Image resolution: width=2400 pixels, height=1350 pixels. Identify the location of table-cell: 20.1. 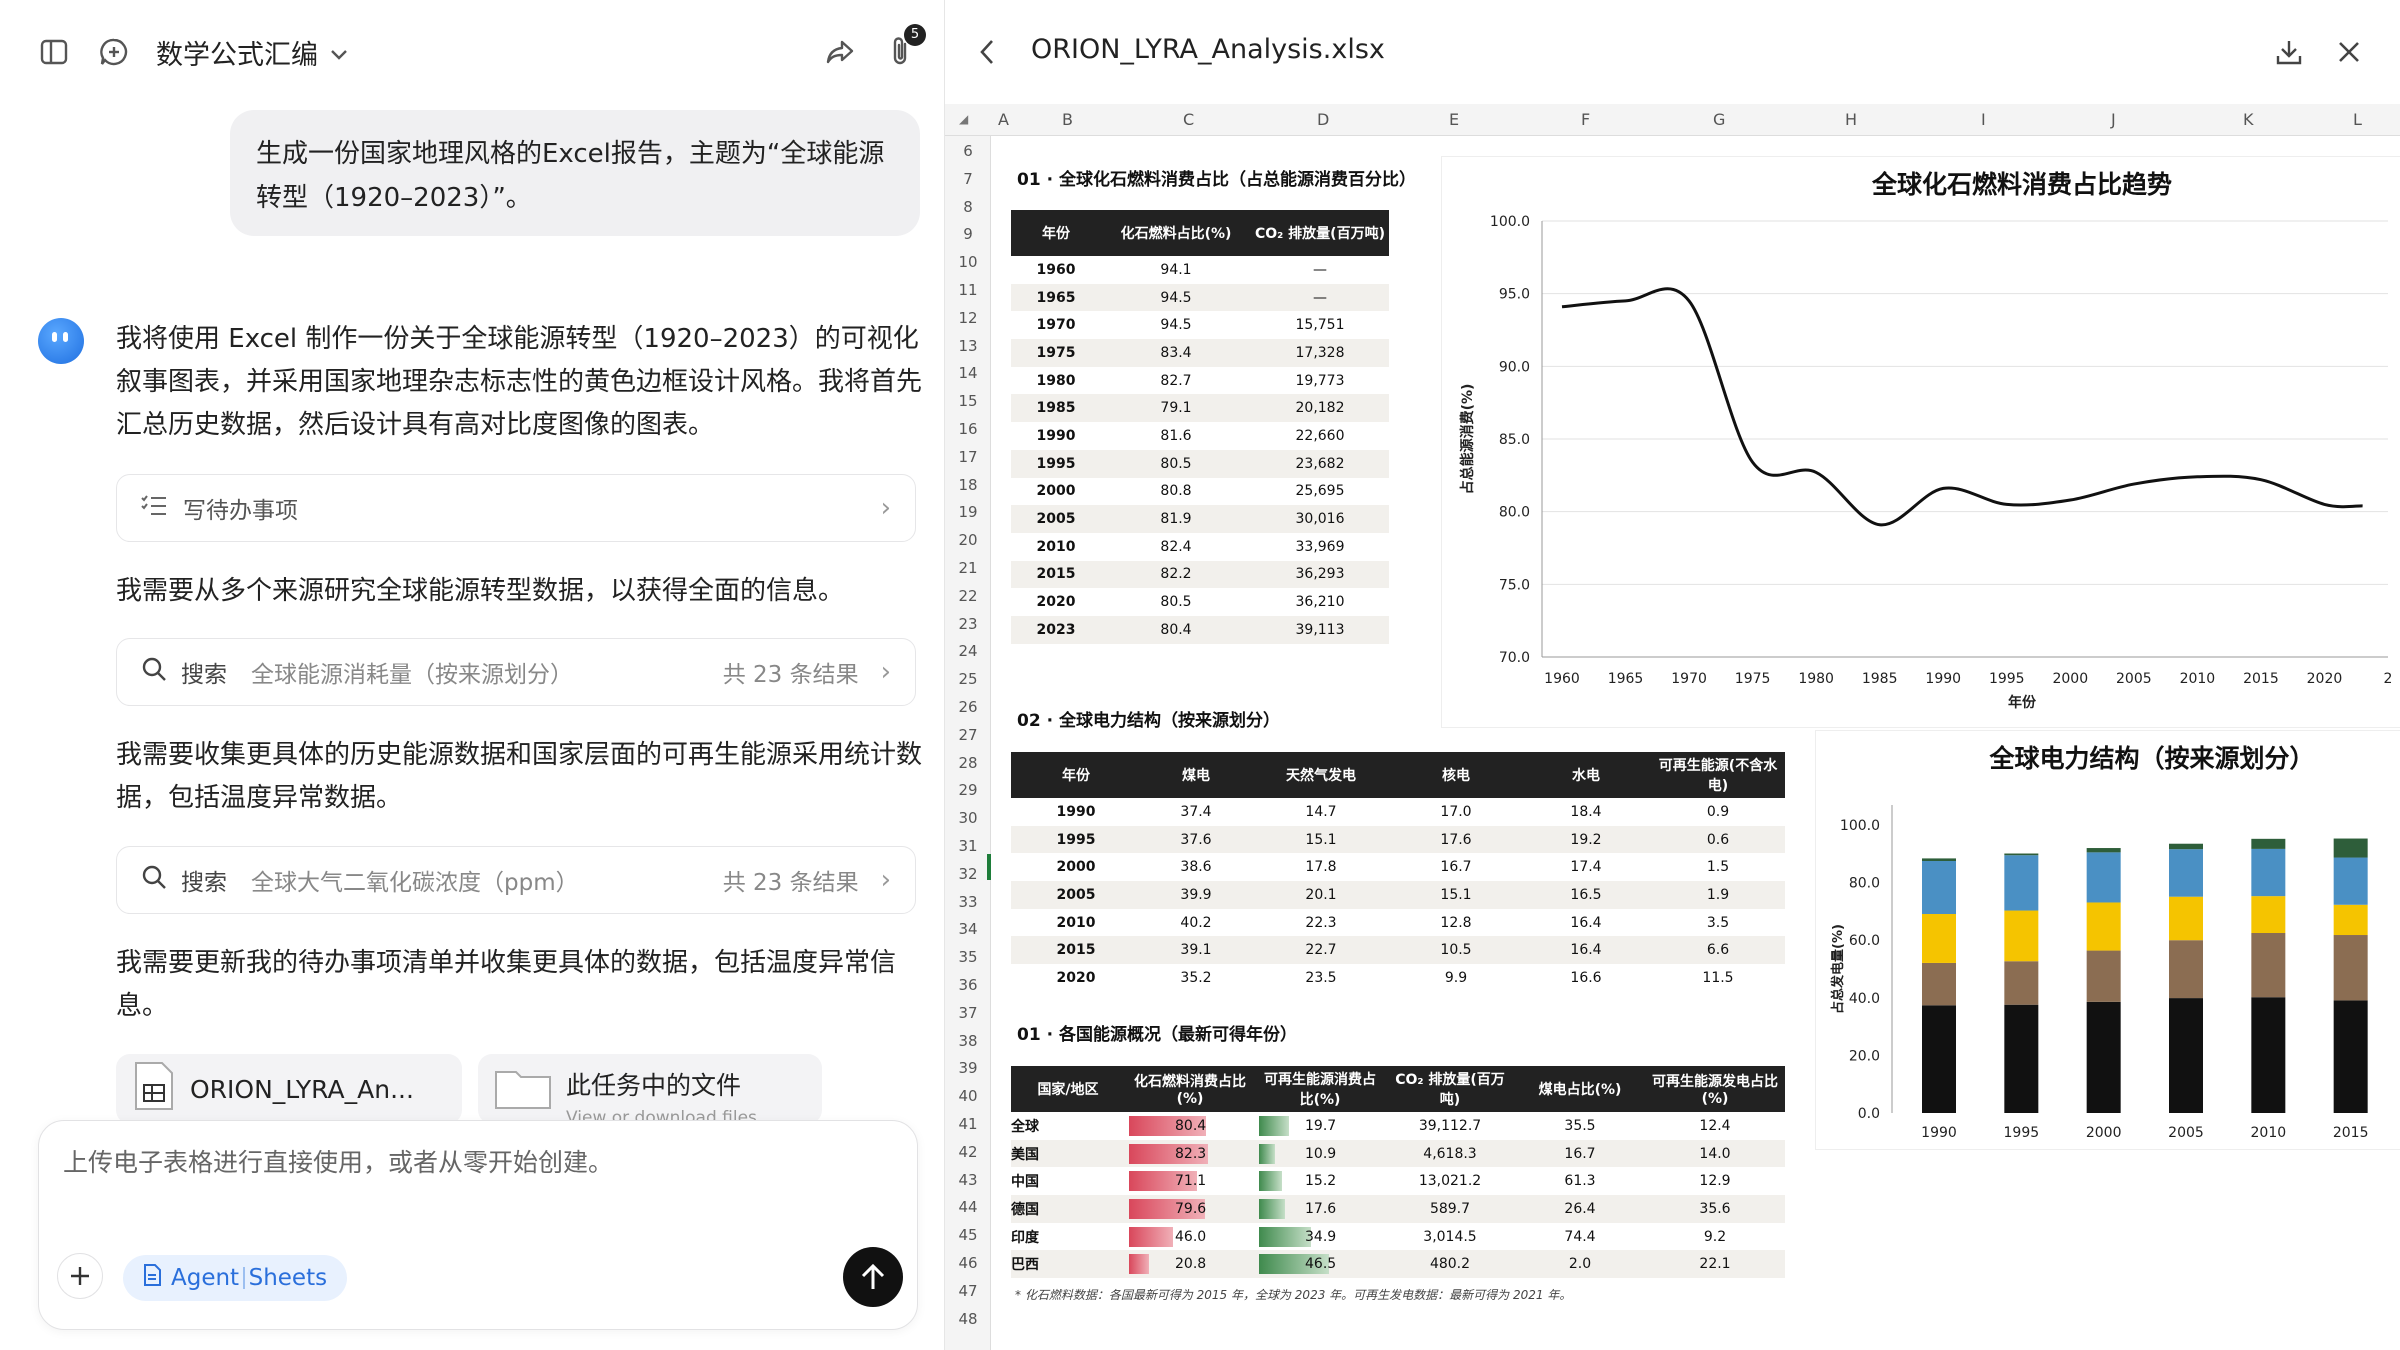
(1321, 895).